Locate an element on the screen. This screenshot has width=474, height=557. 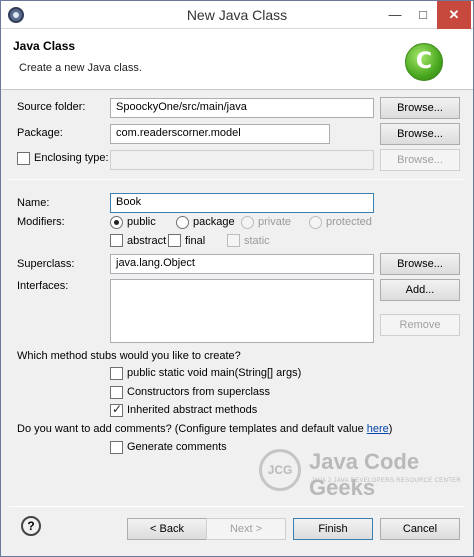
public-radio is located at coordinates (116, 222).